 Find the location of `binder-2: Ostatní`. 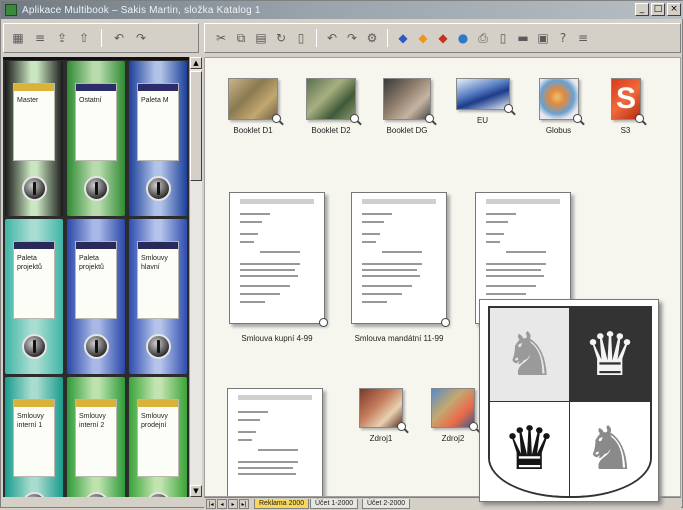

binder-2: Ostatní is located at coordinates (96, 138).